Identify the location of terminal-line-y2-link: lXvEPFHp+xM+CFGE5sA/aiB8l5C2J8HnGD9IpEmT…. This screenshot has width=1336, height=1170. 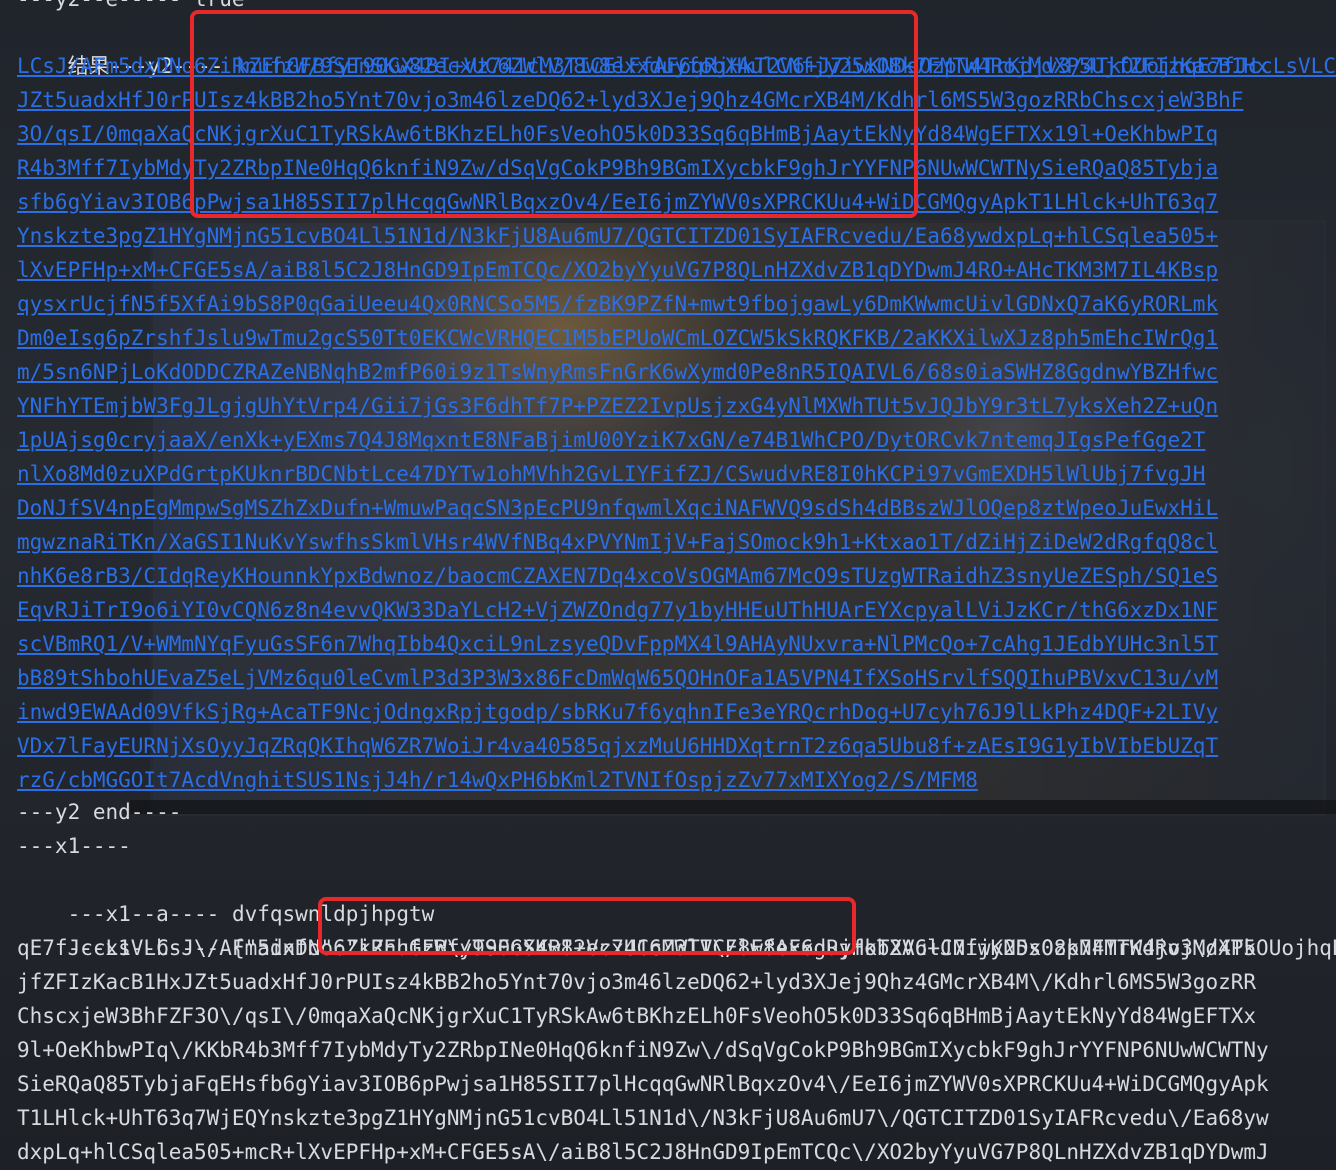
(617, 270).